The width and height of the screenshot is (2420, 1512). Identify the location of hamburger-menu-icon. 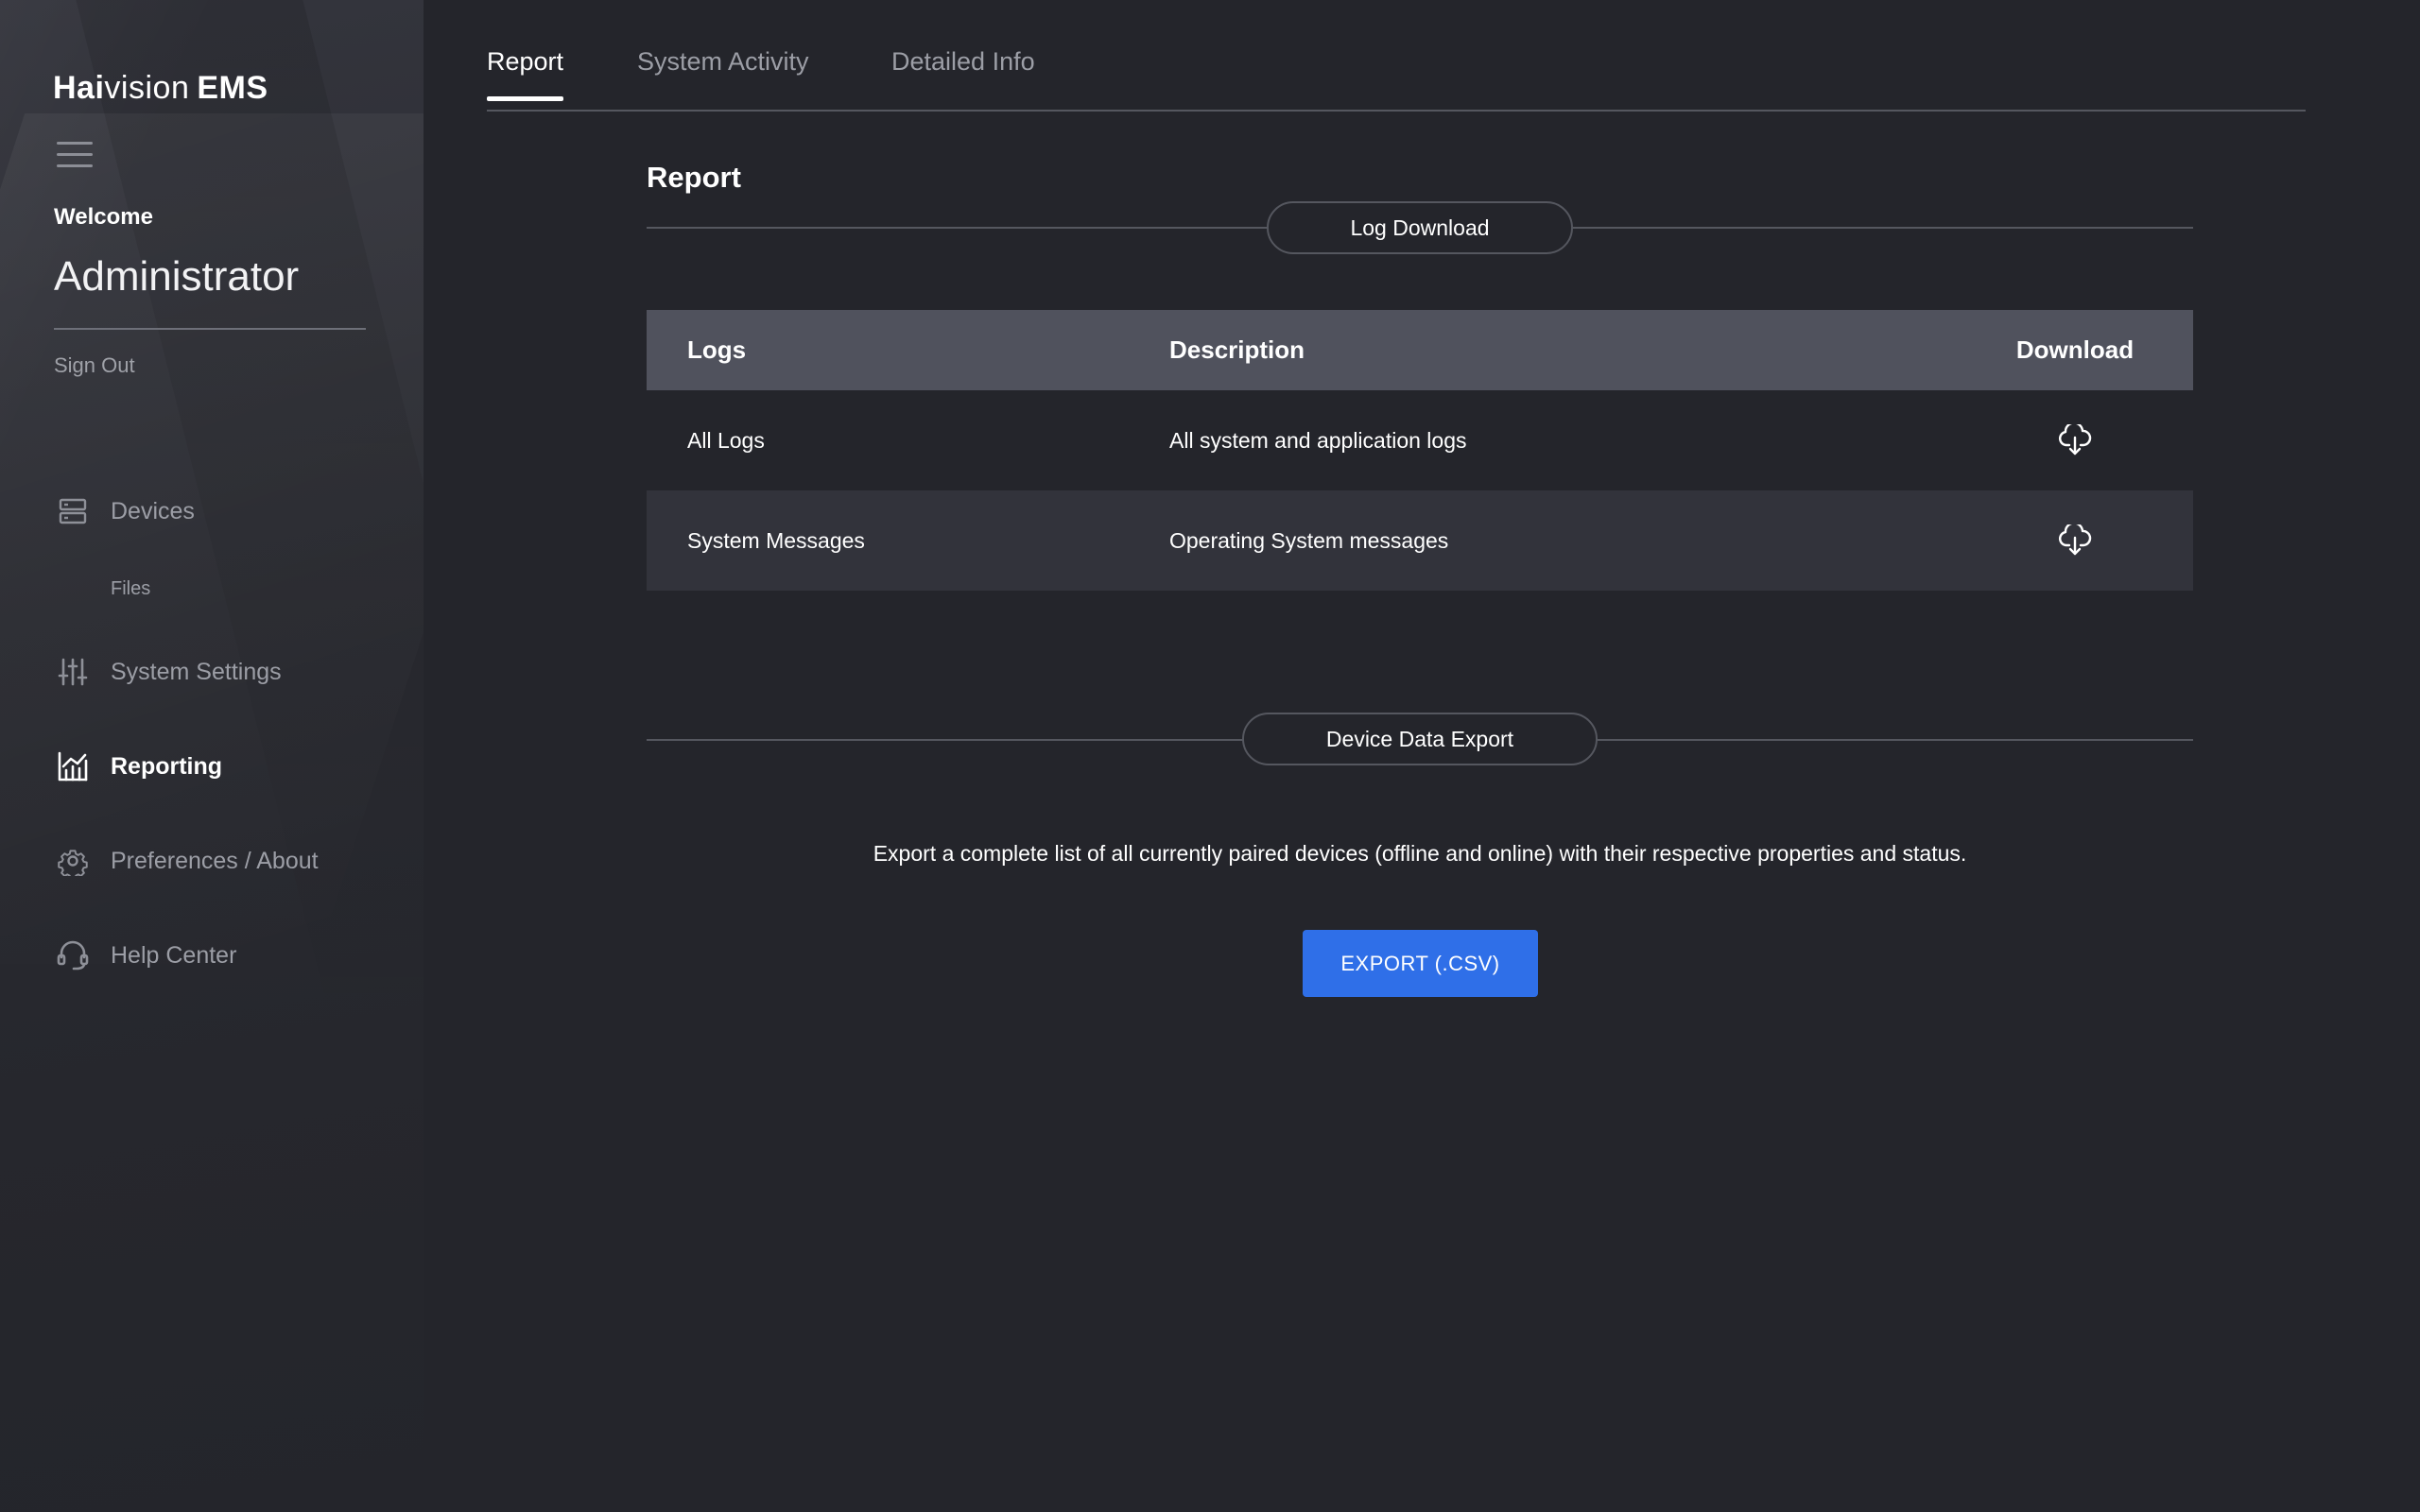
(75, 156).